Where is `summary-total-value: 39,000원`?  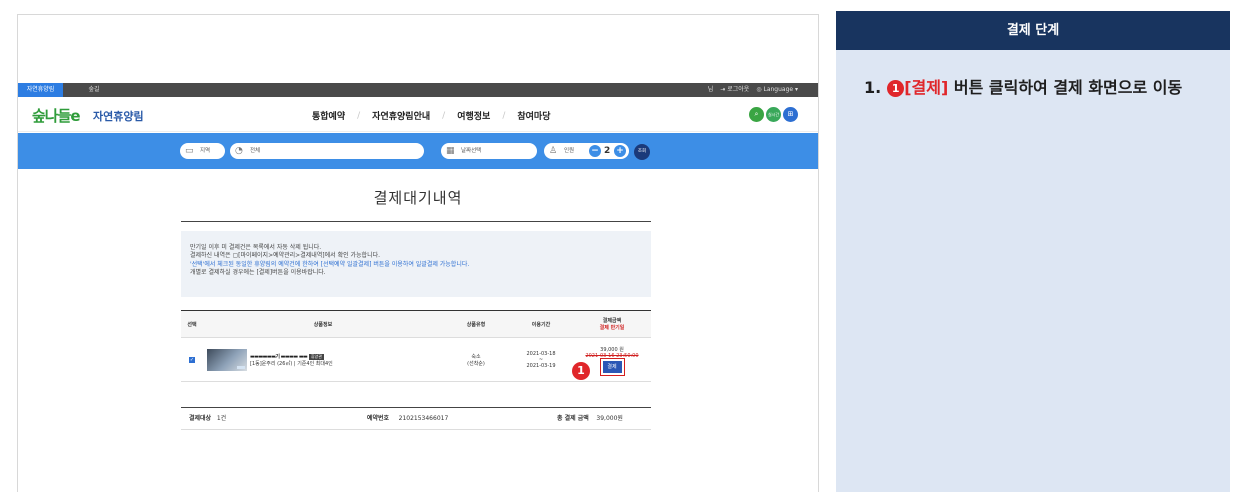 summary-total-value: 39,000원 is located at coordinates (609, 418).